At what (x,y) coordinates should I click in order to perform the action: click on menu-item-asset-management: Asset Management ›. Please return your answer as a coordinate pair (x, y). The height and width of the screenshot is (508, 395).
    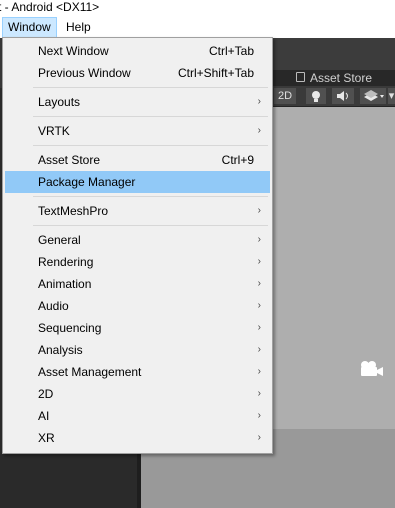
    Looking at the image, I should click on (137, 372).